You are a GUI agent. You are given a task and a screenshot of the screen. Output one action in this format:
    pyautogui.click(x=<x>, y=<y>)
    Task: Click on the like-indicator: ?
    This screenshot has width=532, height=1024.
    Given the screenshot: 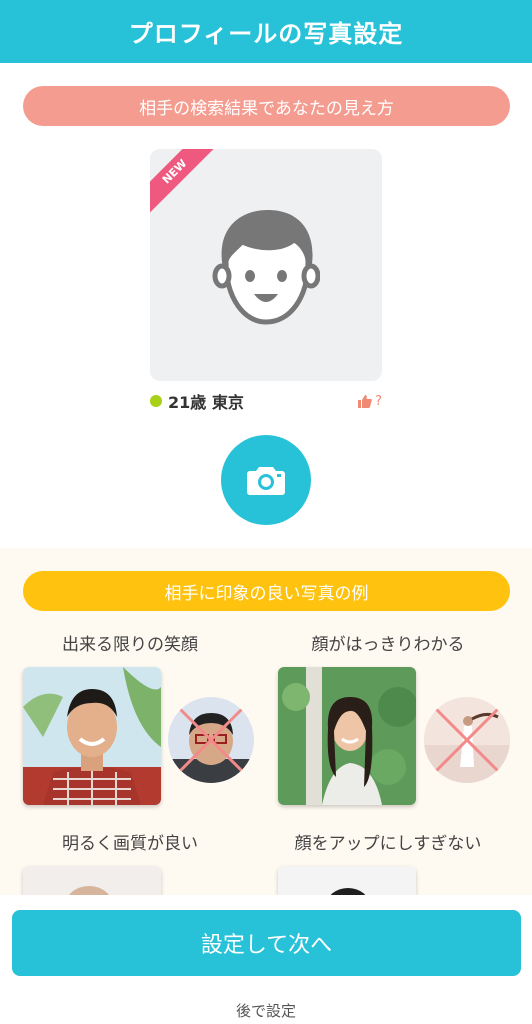 What is the action you would take?
    pyautogui.click(x=370, y=401)
    